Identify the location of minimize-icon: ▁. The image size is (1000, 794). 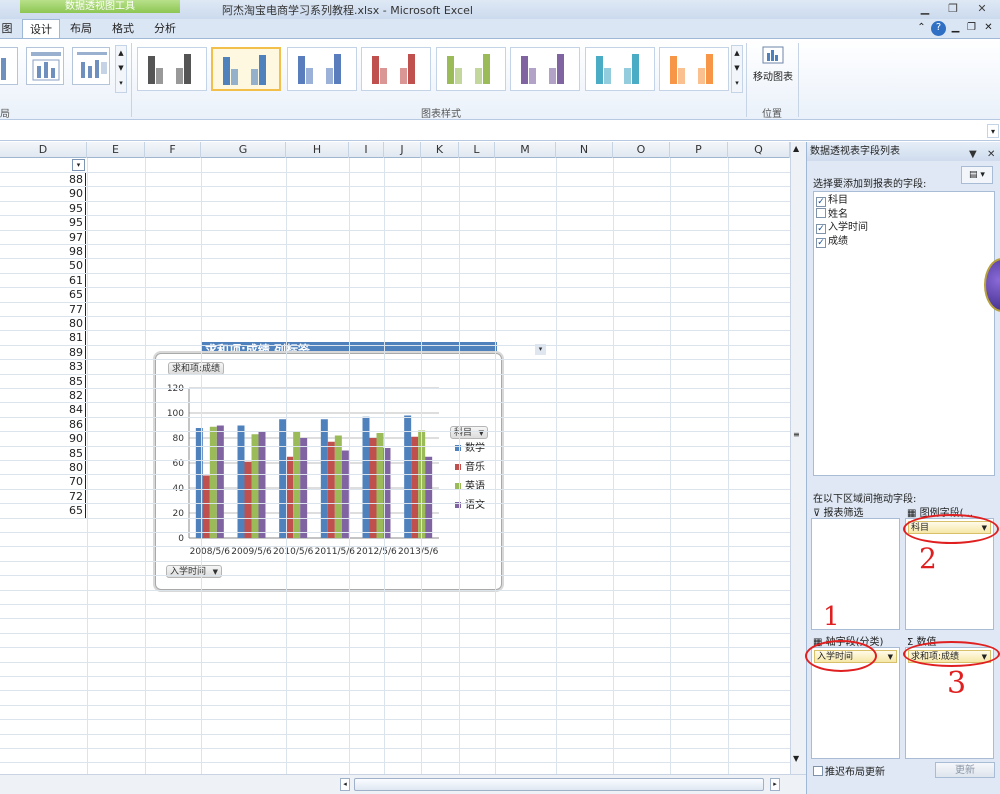
(925, 9).